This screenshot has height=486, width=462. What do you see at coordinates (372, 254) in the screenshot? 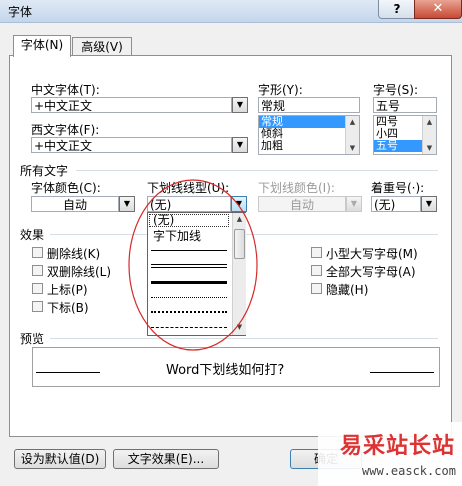
I see `small-caps-label: 小型大写字母(M)` at bounding box center [372, 254].